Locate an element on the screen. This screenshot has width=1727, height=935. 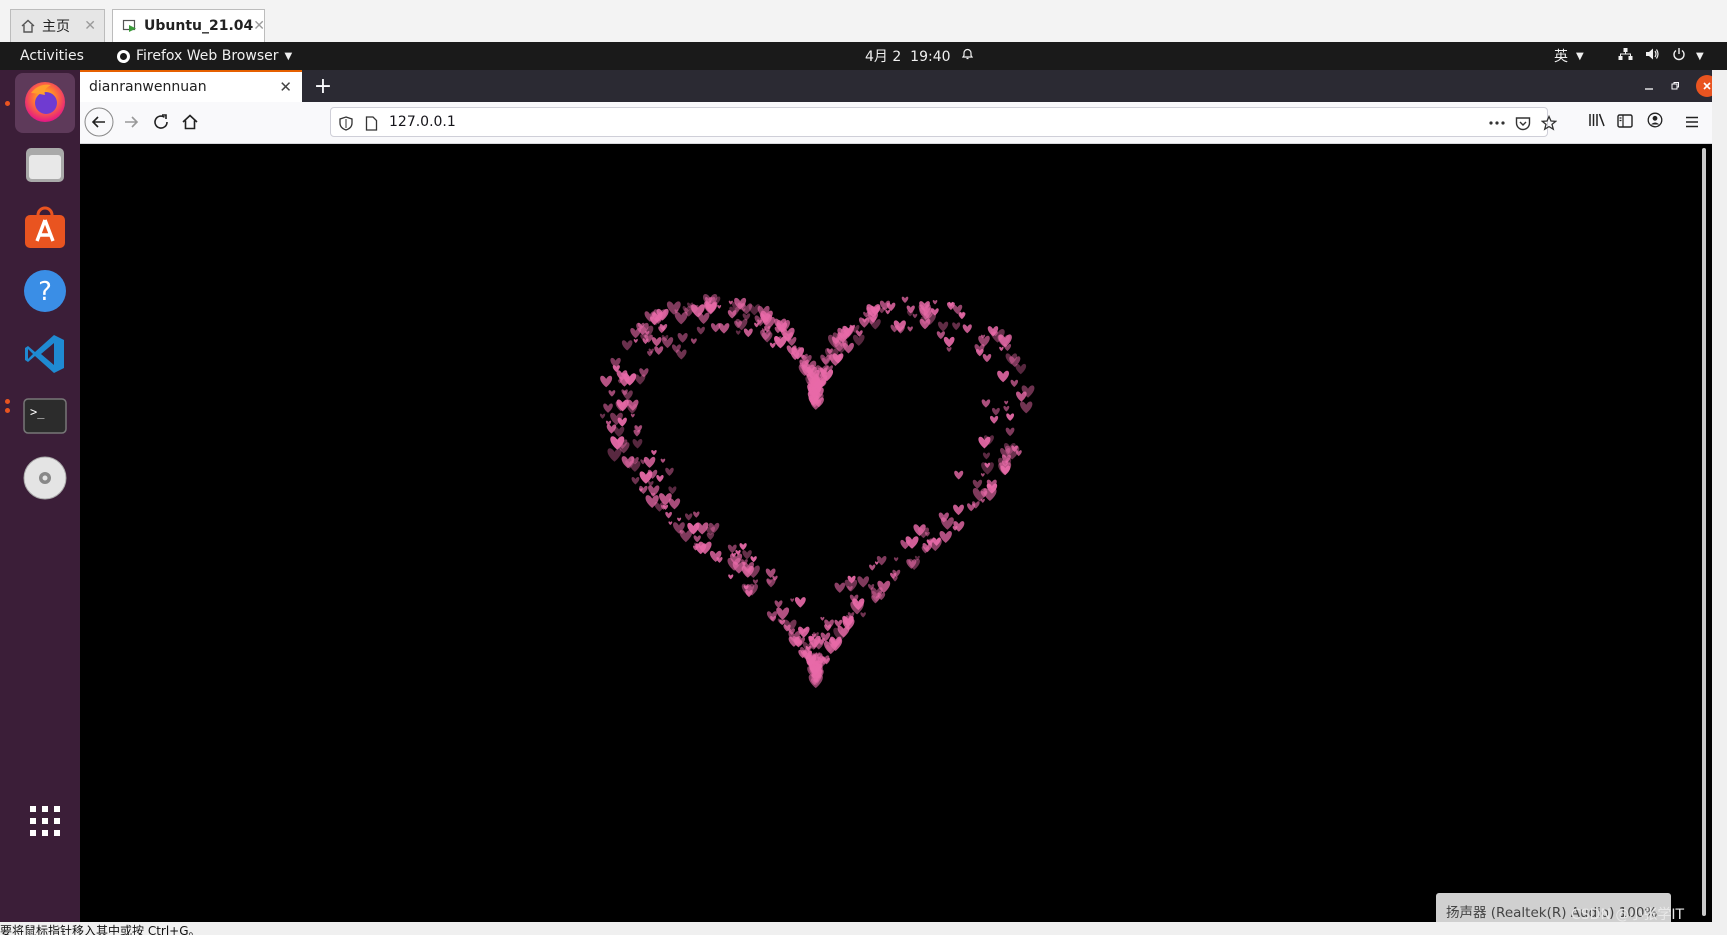
heart-animation is located at coordinates (817, 491).